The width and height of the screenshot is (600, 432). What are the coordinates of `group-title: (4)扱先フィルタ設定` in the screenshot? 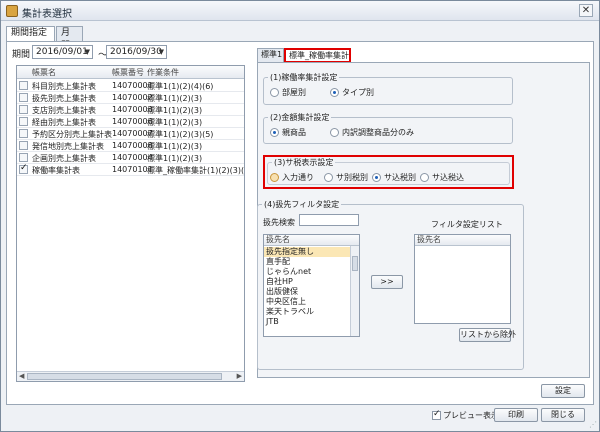 It's located at (302, 204).